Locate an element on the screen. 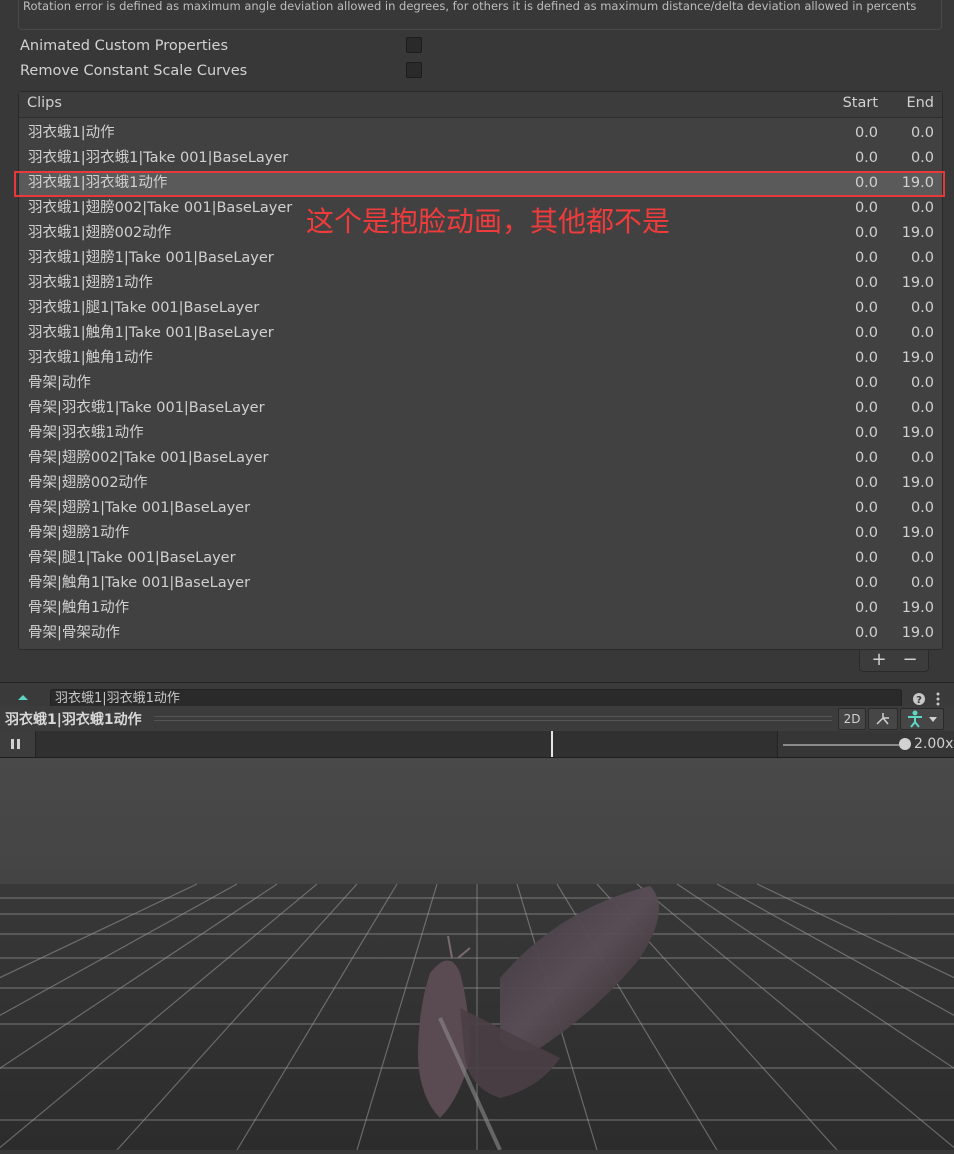 The width and height of the screenshot is (954, 1154). clip-row: 骨架|骨架动作 0.0 19.0 is located at coordinates (480, 633).